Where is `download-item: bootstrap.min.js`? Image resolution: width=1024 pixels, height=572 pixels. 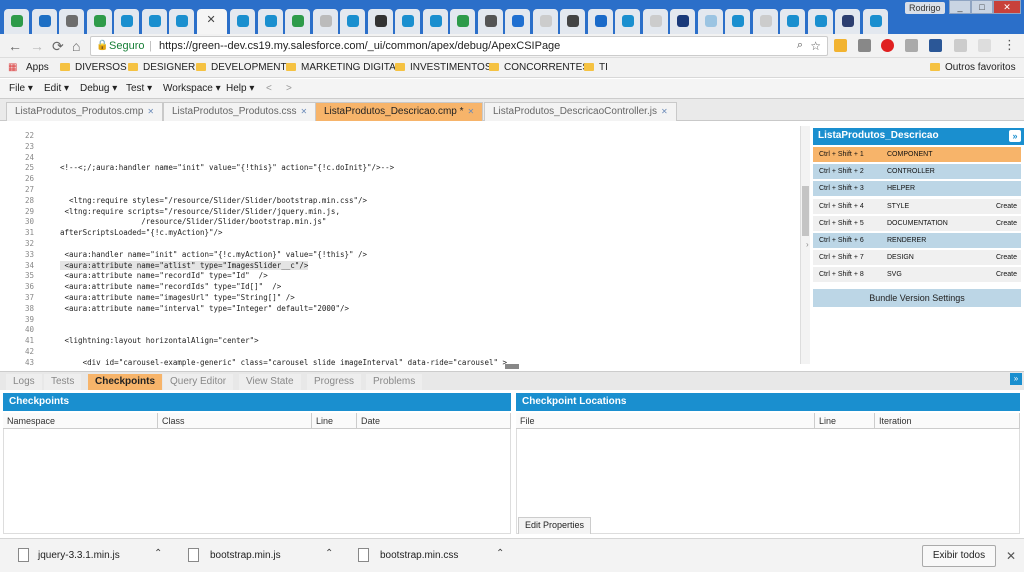 download-item: bootstrap.min.js is located at coordinates (245, 555).